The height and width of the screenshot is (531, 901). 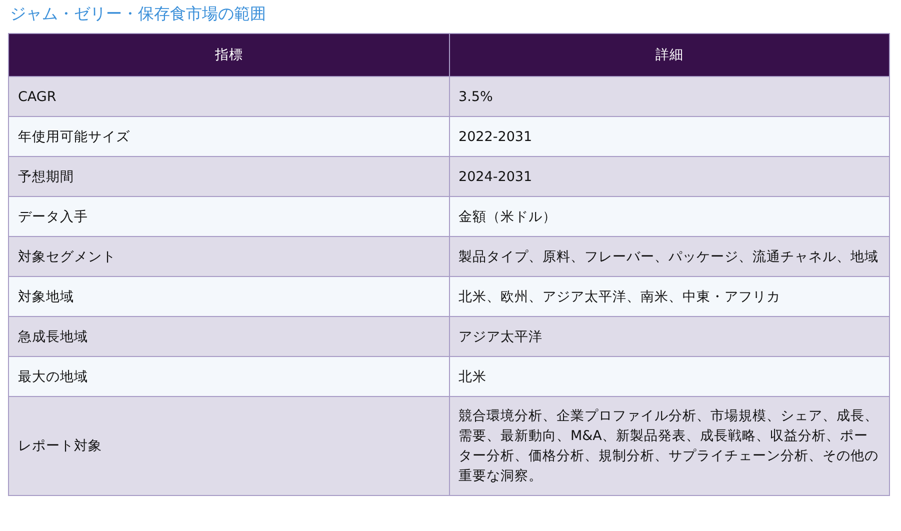 What do you see at coordinates (228, 376) in the screenshot?
I see `table-cell: 最大の地域` at bounding box center [228, 376].